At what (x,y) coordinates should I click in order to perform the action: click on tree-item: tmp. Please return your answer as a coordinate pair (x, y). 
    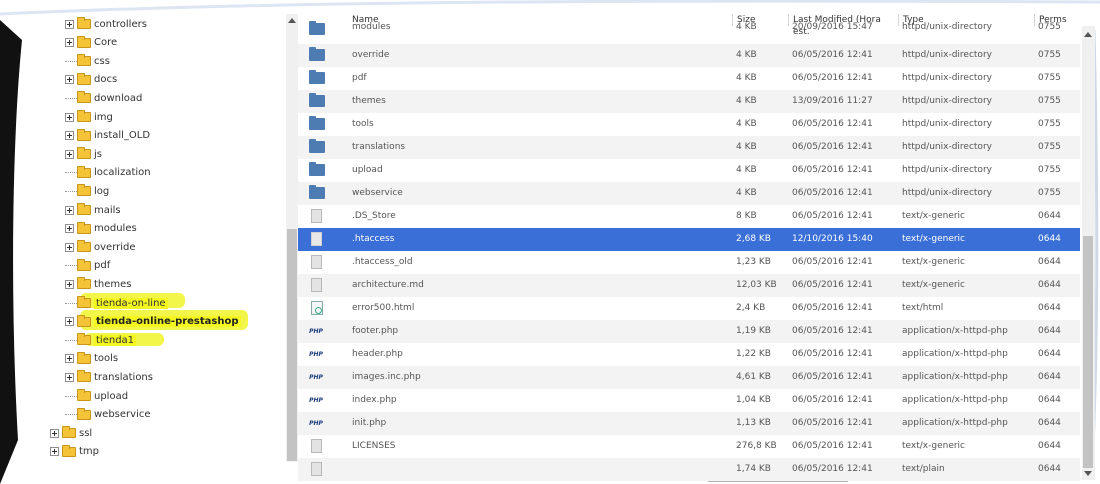
    Looking at the image, I should click on (74, 452).